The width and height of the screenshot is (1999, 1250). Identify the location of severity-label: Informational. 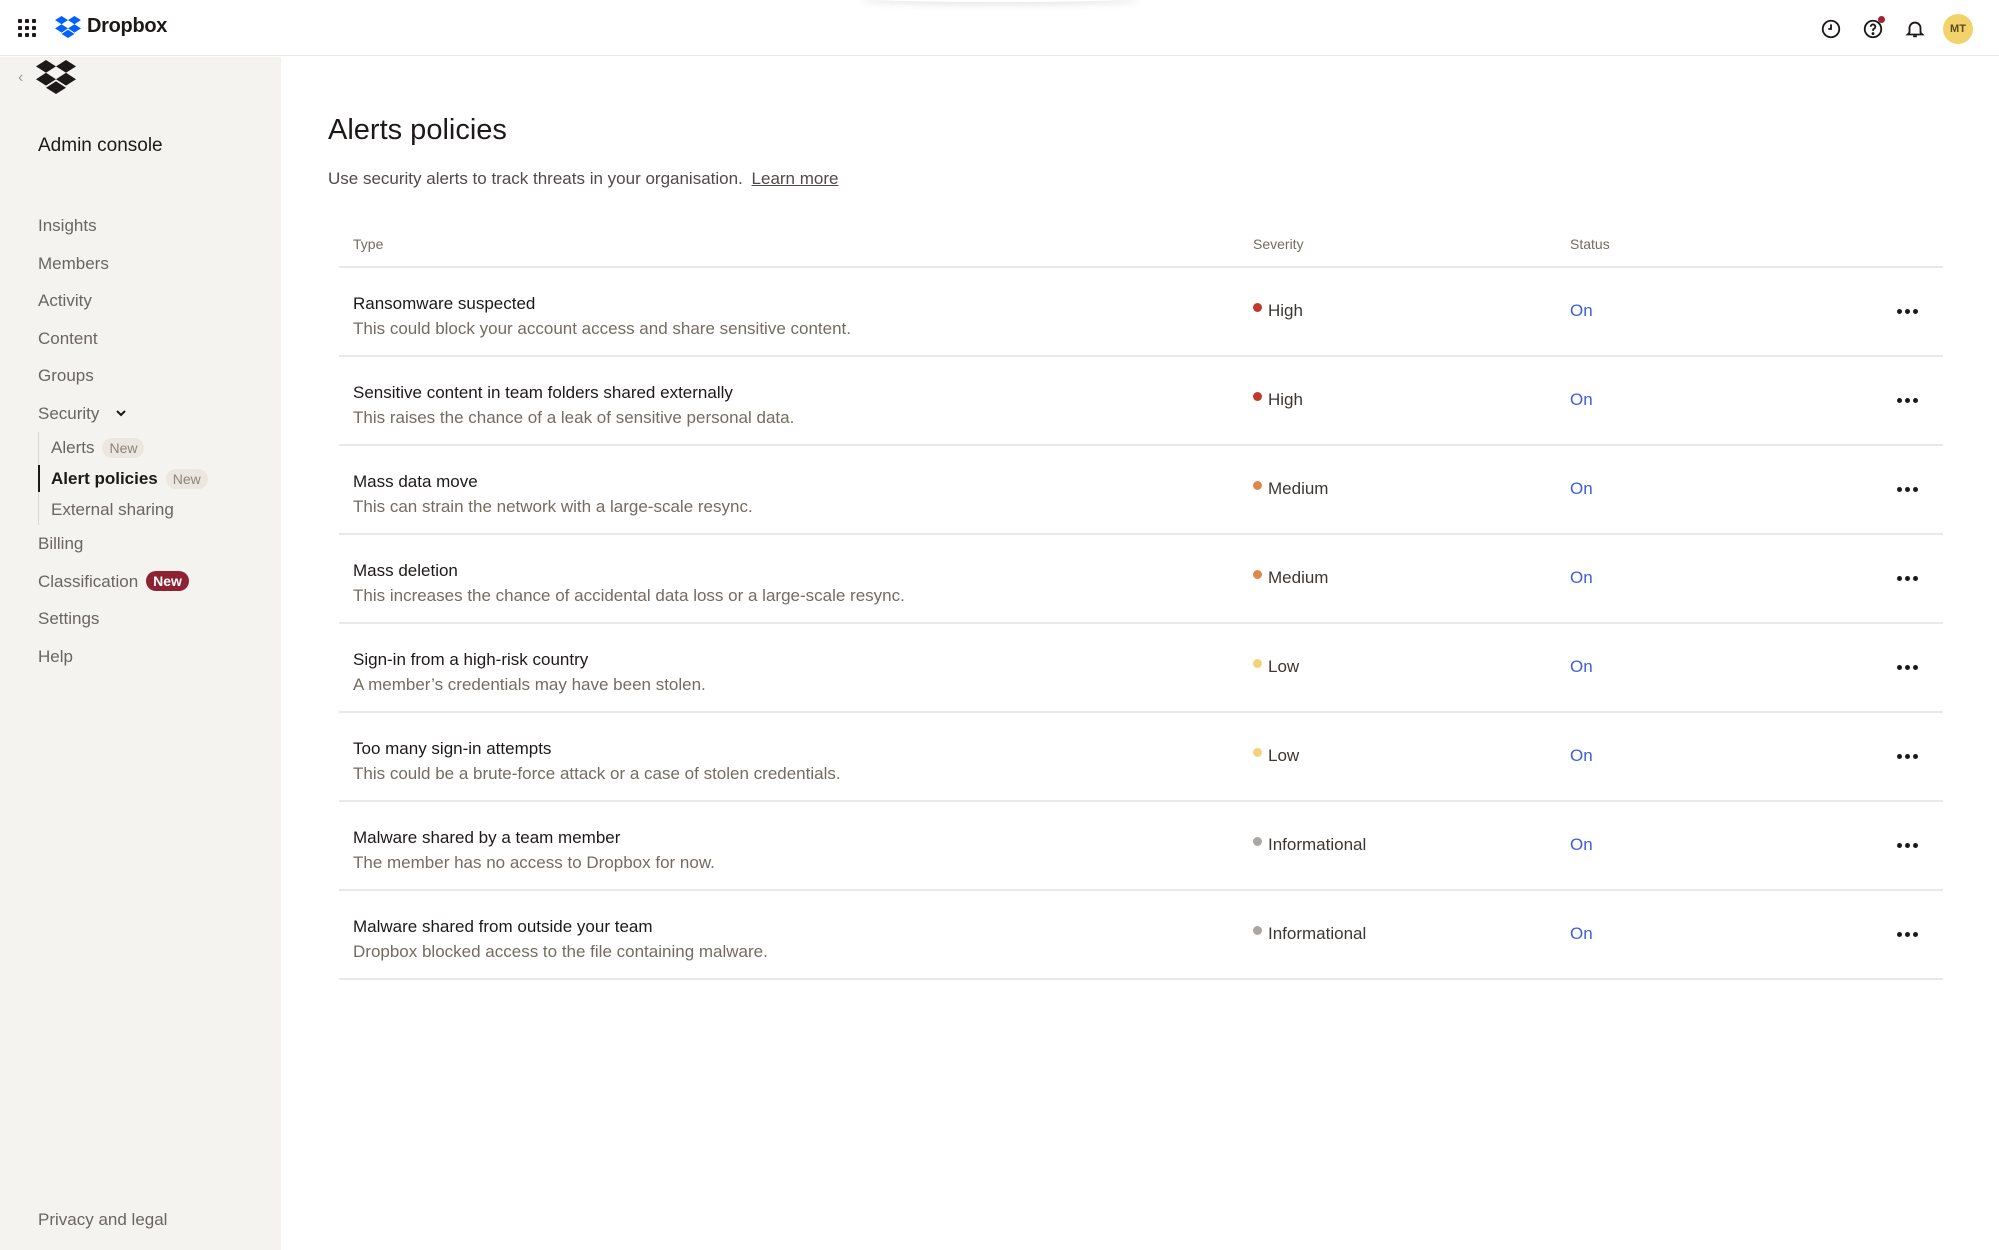
(1317, 844).